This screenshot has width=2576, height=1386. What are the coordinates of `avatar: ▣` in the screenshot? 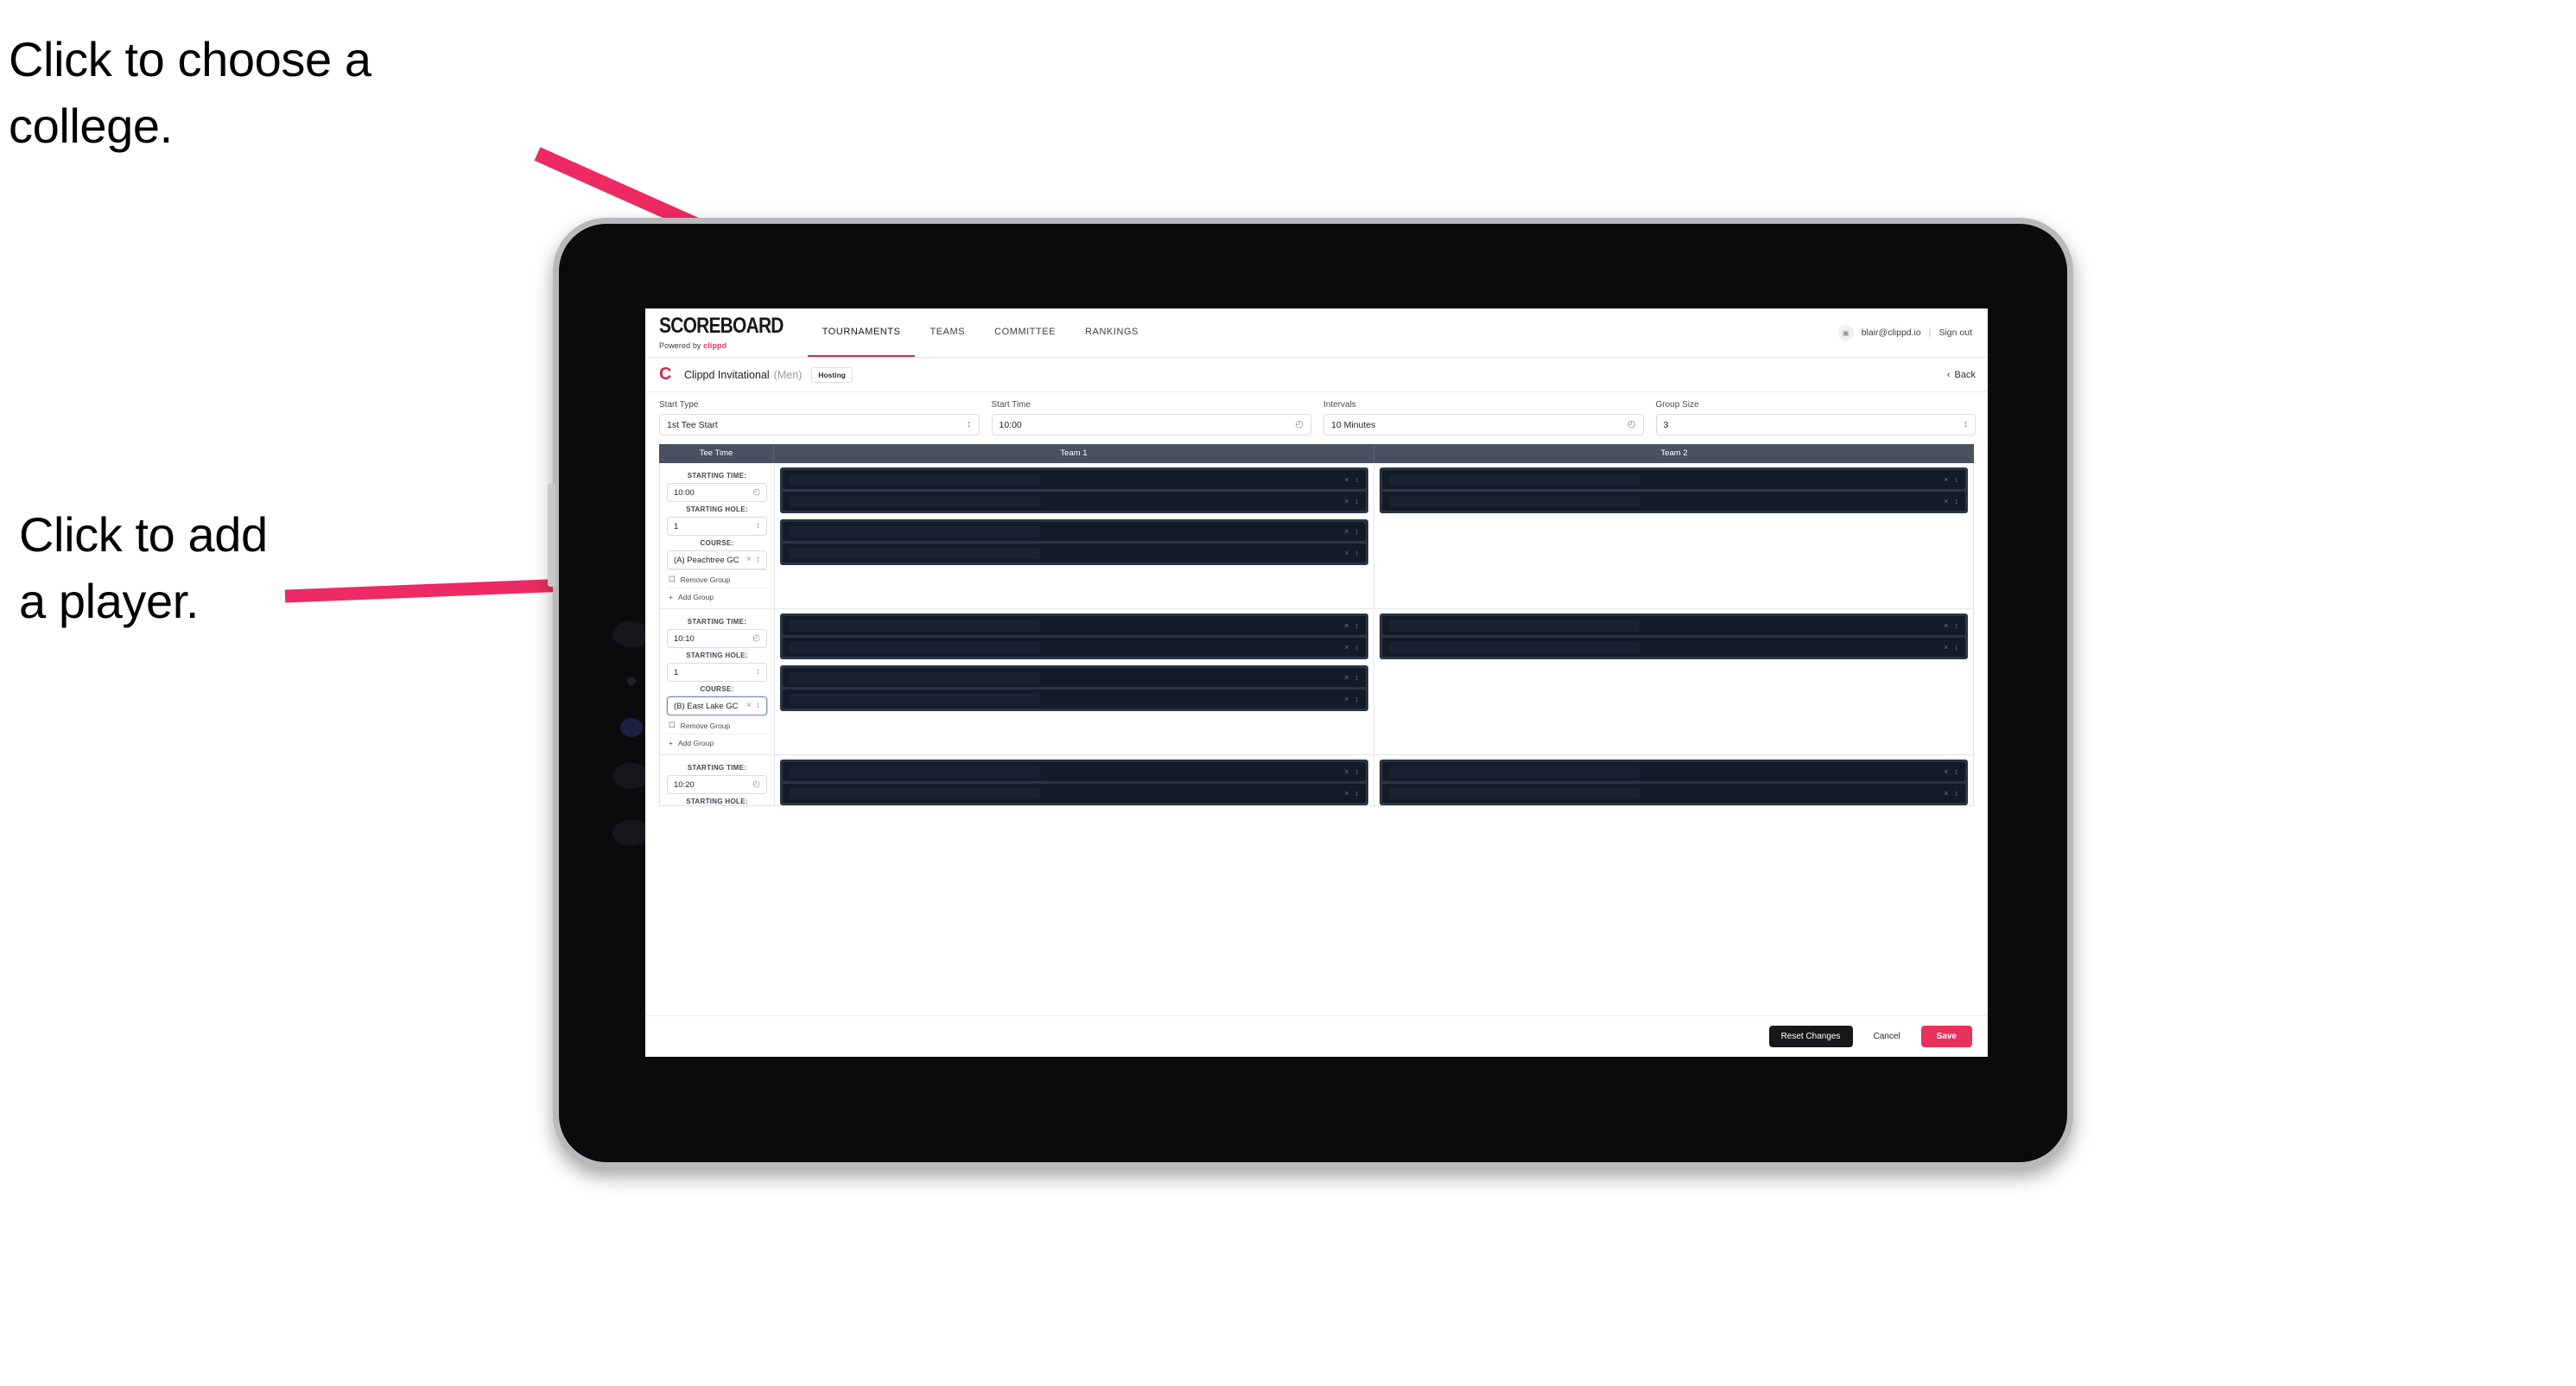 It's located at (1845, 332).